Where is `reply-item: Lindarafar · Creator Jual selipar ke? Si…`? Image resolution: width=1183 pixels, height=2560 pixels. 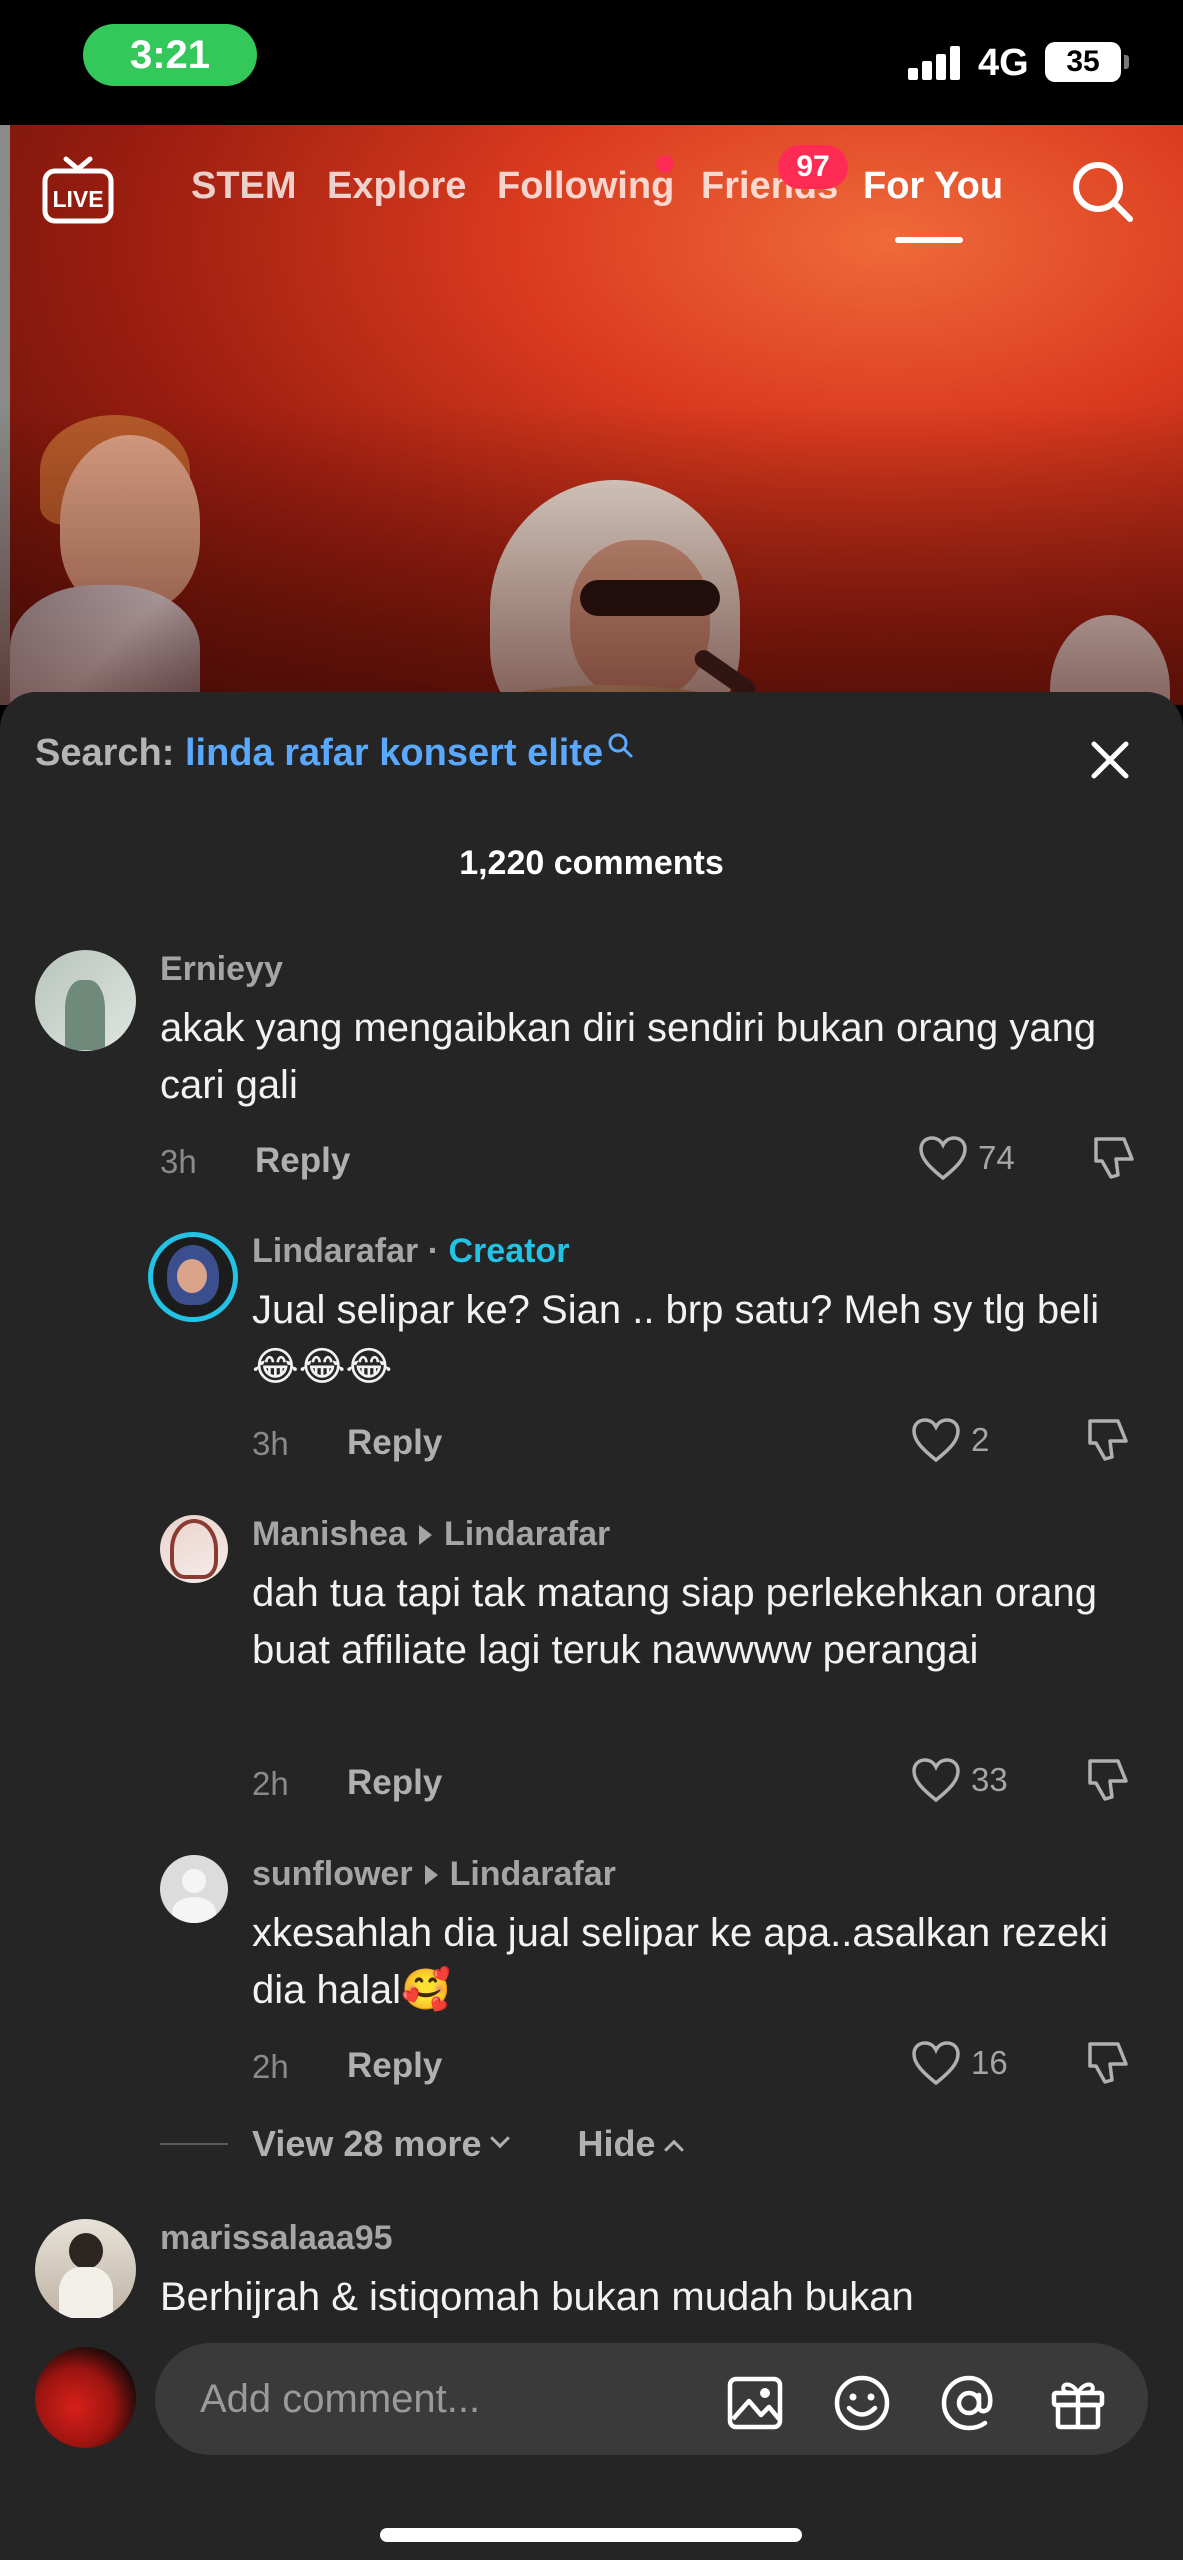 reply-item: Lindarafar · Creator Jual selipar ke? Si… is located at coordinates (591, 1362).